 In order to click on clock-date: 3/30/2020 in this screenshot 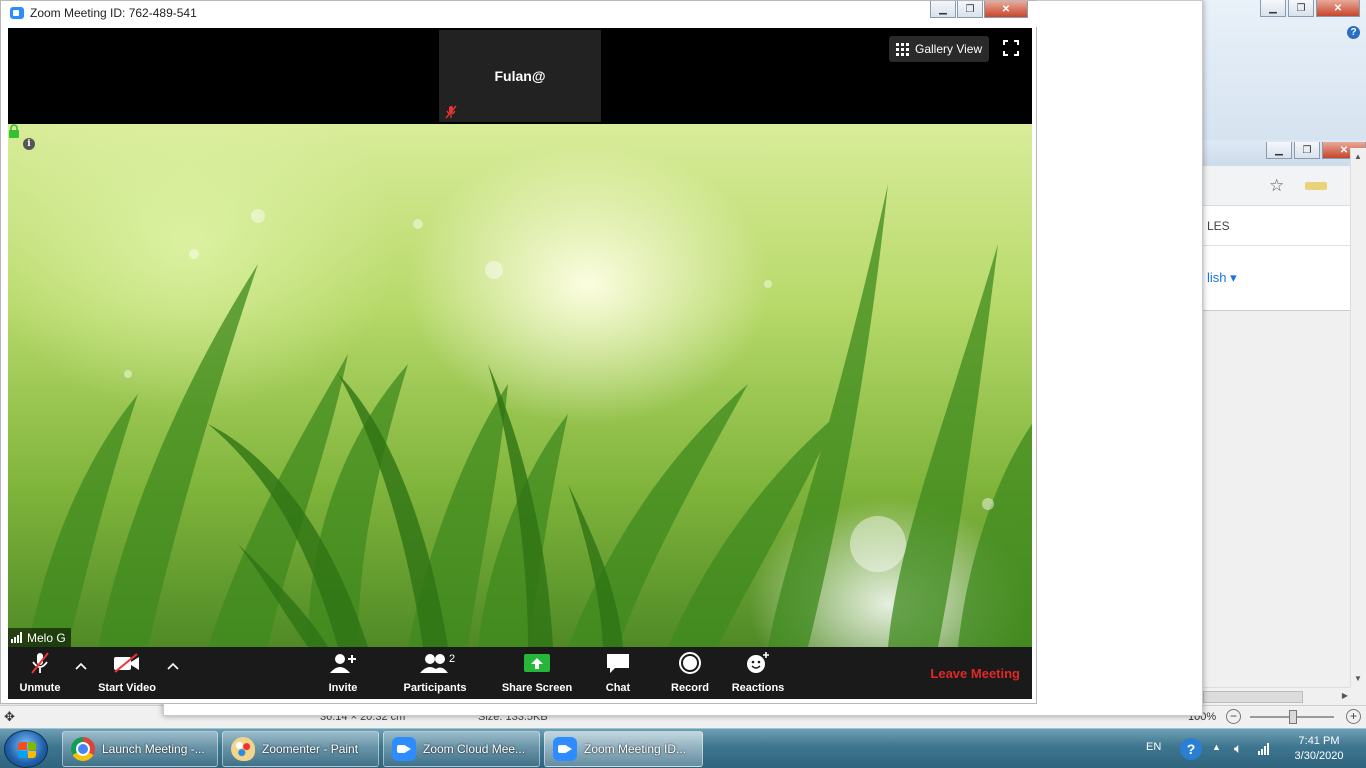, I will do `click(1319, 756)`.